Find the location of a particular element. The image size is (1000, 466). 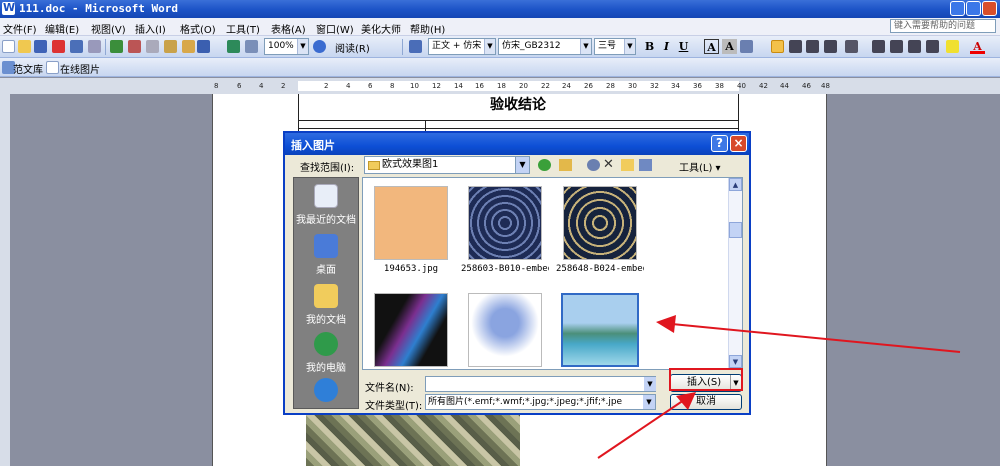

place-my-computer: 我的电脑 is located at coordinates (326, 353).